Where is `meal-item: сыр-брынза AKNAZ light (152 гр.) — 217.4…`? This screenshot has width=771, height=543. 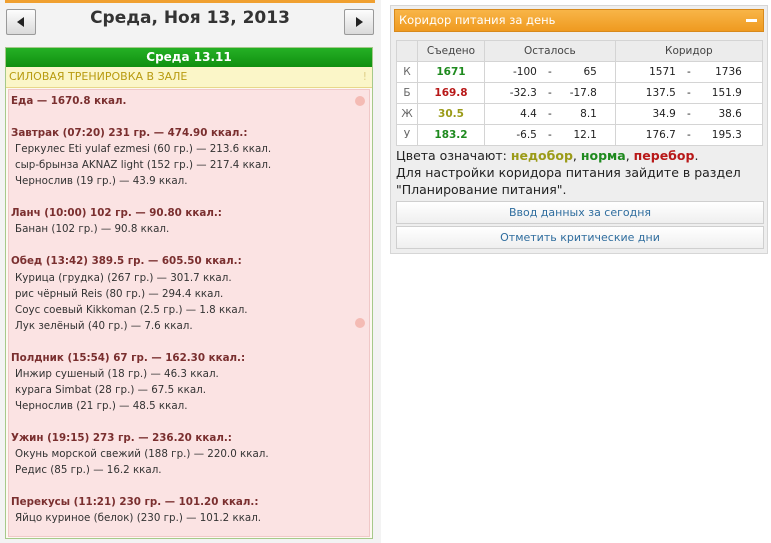 meal-item: сыр-брынза AKNAZ light (152 гр.) — 217.4… is located at coordinates (143, 165).